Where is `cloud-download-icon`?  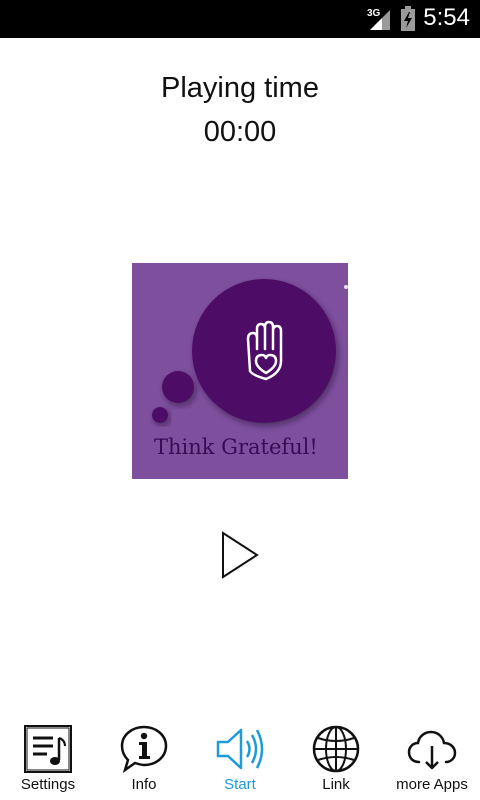
cloud-download-icon is located at coordinates (432, 750).